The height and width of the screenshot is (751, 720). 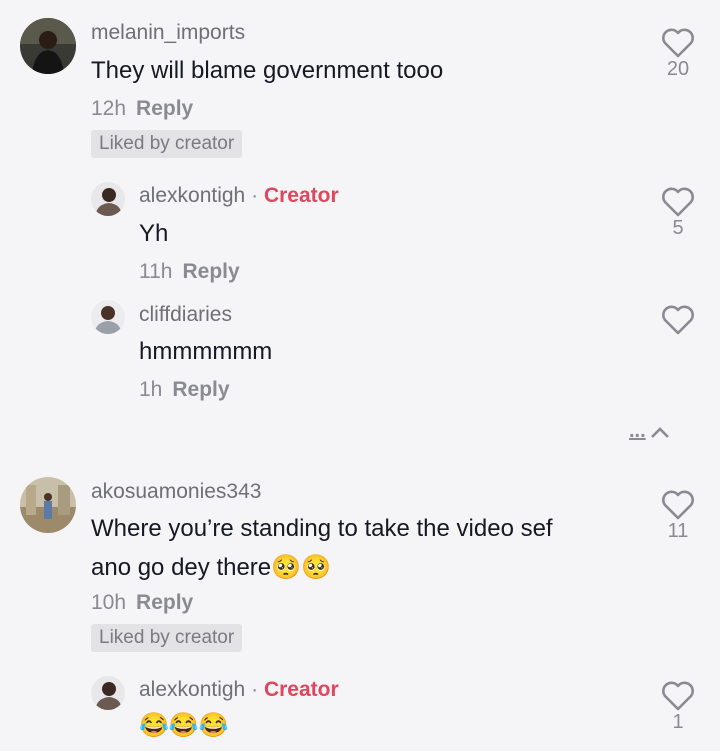 I want to click on like-button: 20, so click(x=678, y=54).